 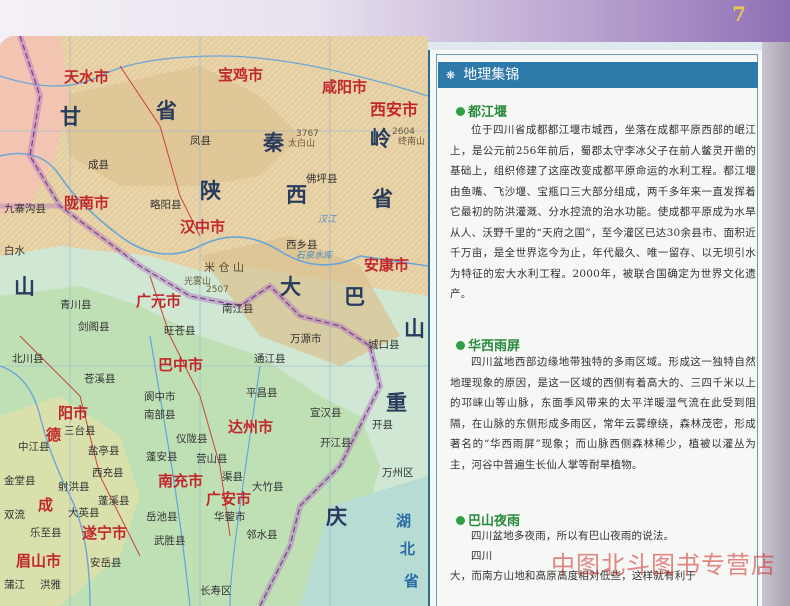 What do you see at coordinates (181, 365) in the screenshot?
I see `city-bazhong: 巴中市` at bounding box center [181, 365].